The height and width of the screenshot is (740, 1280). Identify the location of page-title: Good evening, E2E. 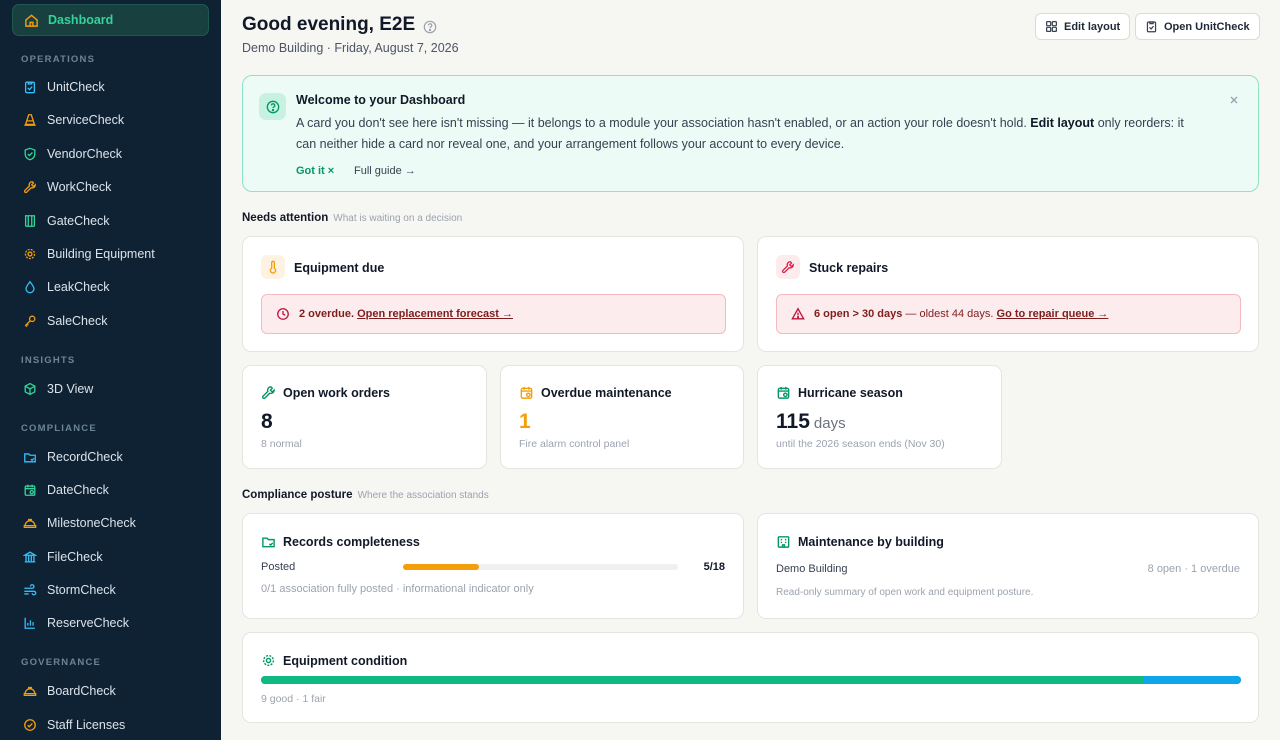
(339, 25).